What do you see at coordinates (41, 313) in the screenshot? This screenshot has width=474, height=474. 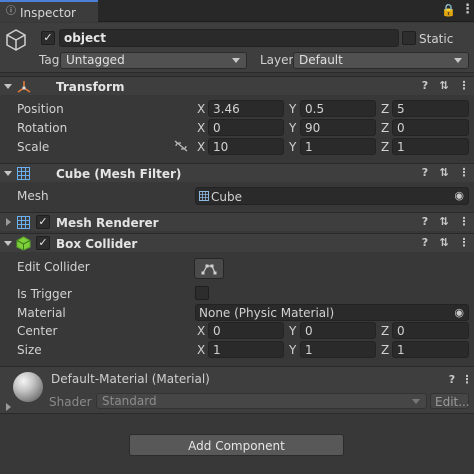 I see `physic-material-label: Material` at bounding box center [41, 313].